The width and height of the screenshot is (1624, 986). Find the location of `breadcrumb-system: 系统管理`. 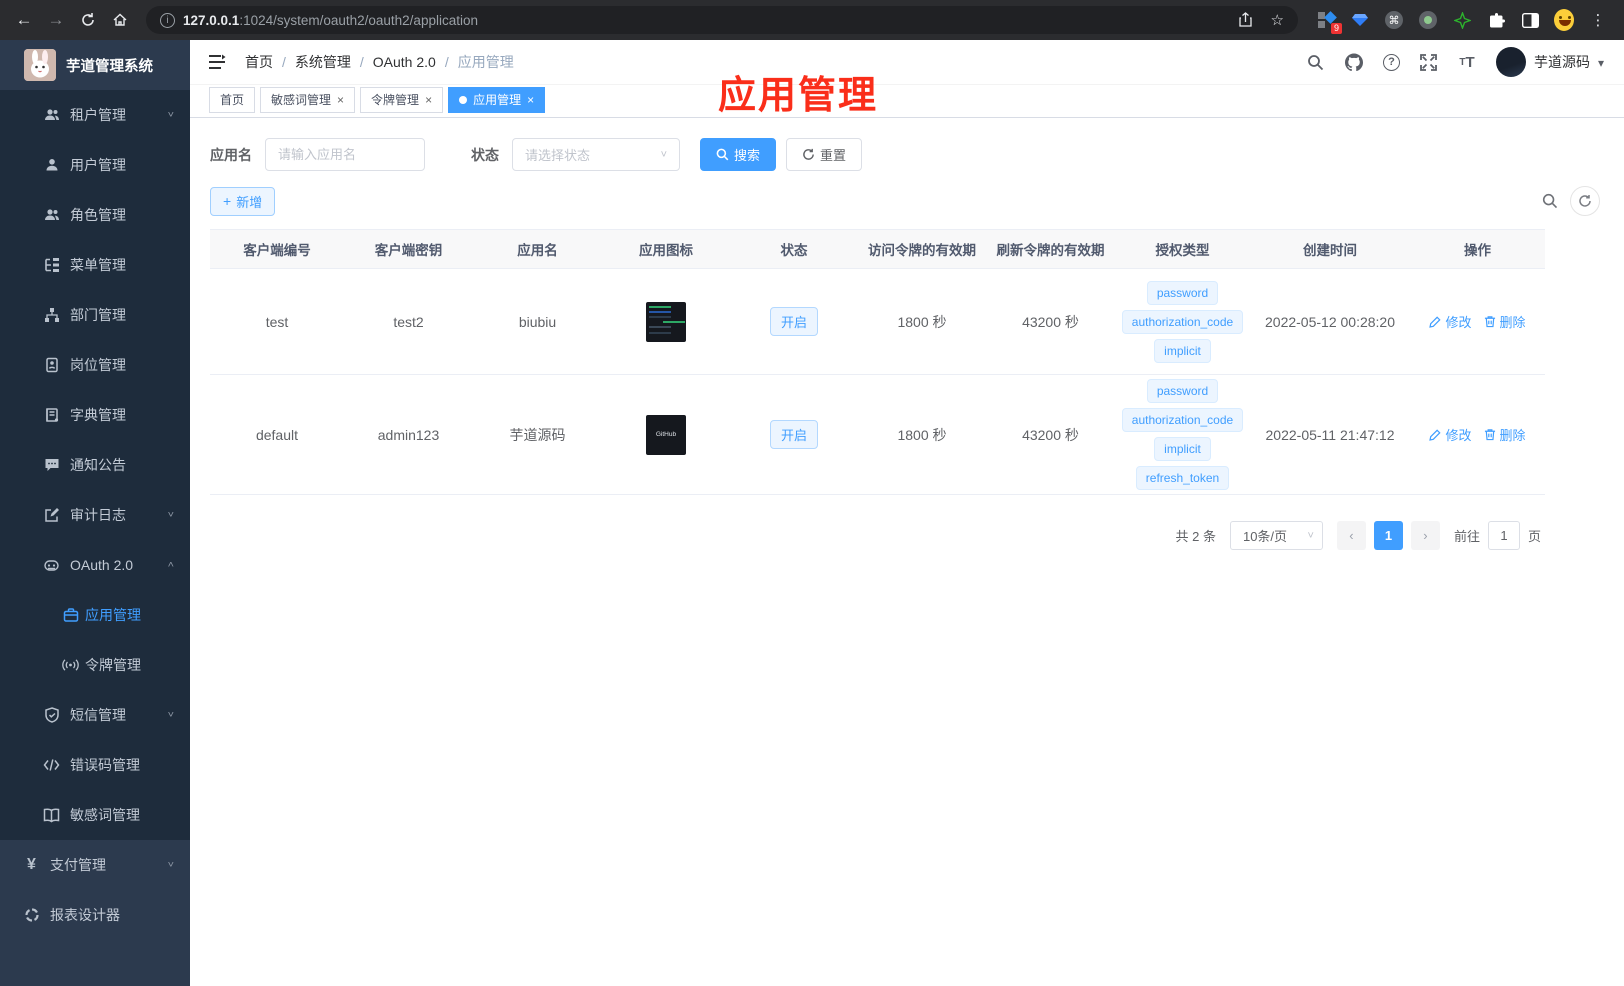

breadcrumb-system: 系统管理 is located at coordinates (323, 62).